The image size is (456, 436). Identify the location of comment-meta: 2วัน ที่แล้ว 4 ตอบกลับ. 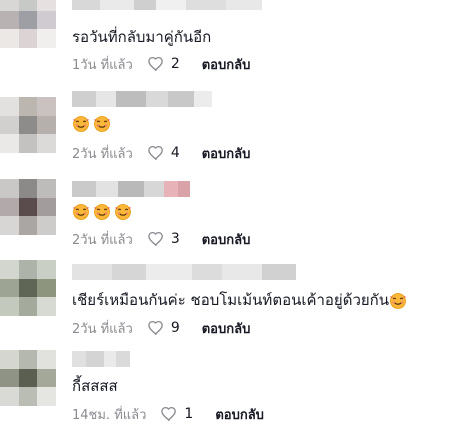
(161, 153).